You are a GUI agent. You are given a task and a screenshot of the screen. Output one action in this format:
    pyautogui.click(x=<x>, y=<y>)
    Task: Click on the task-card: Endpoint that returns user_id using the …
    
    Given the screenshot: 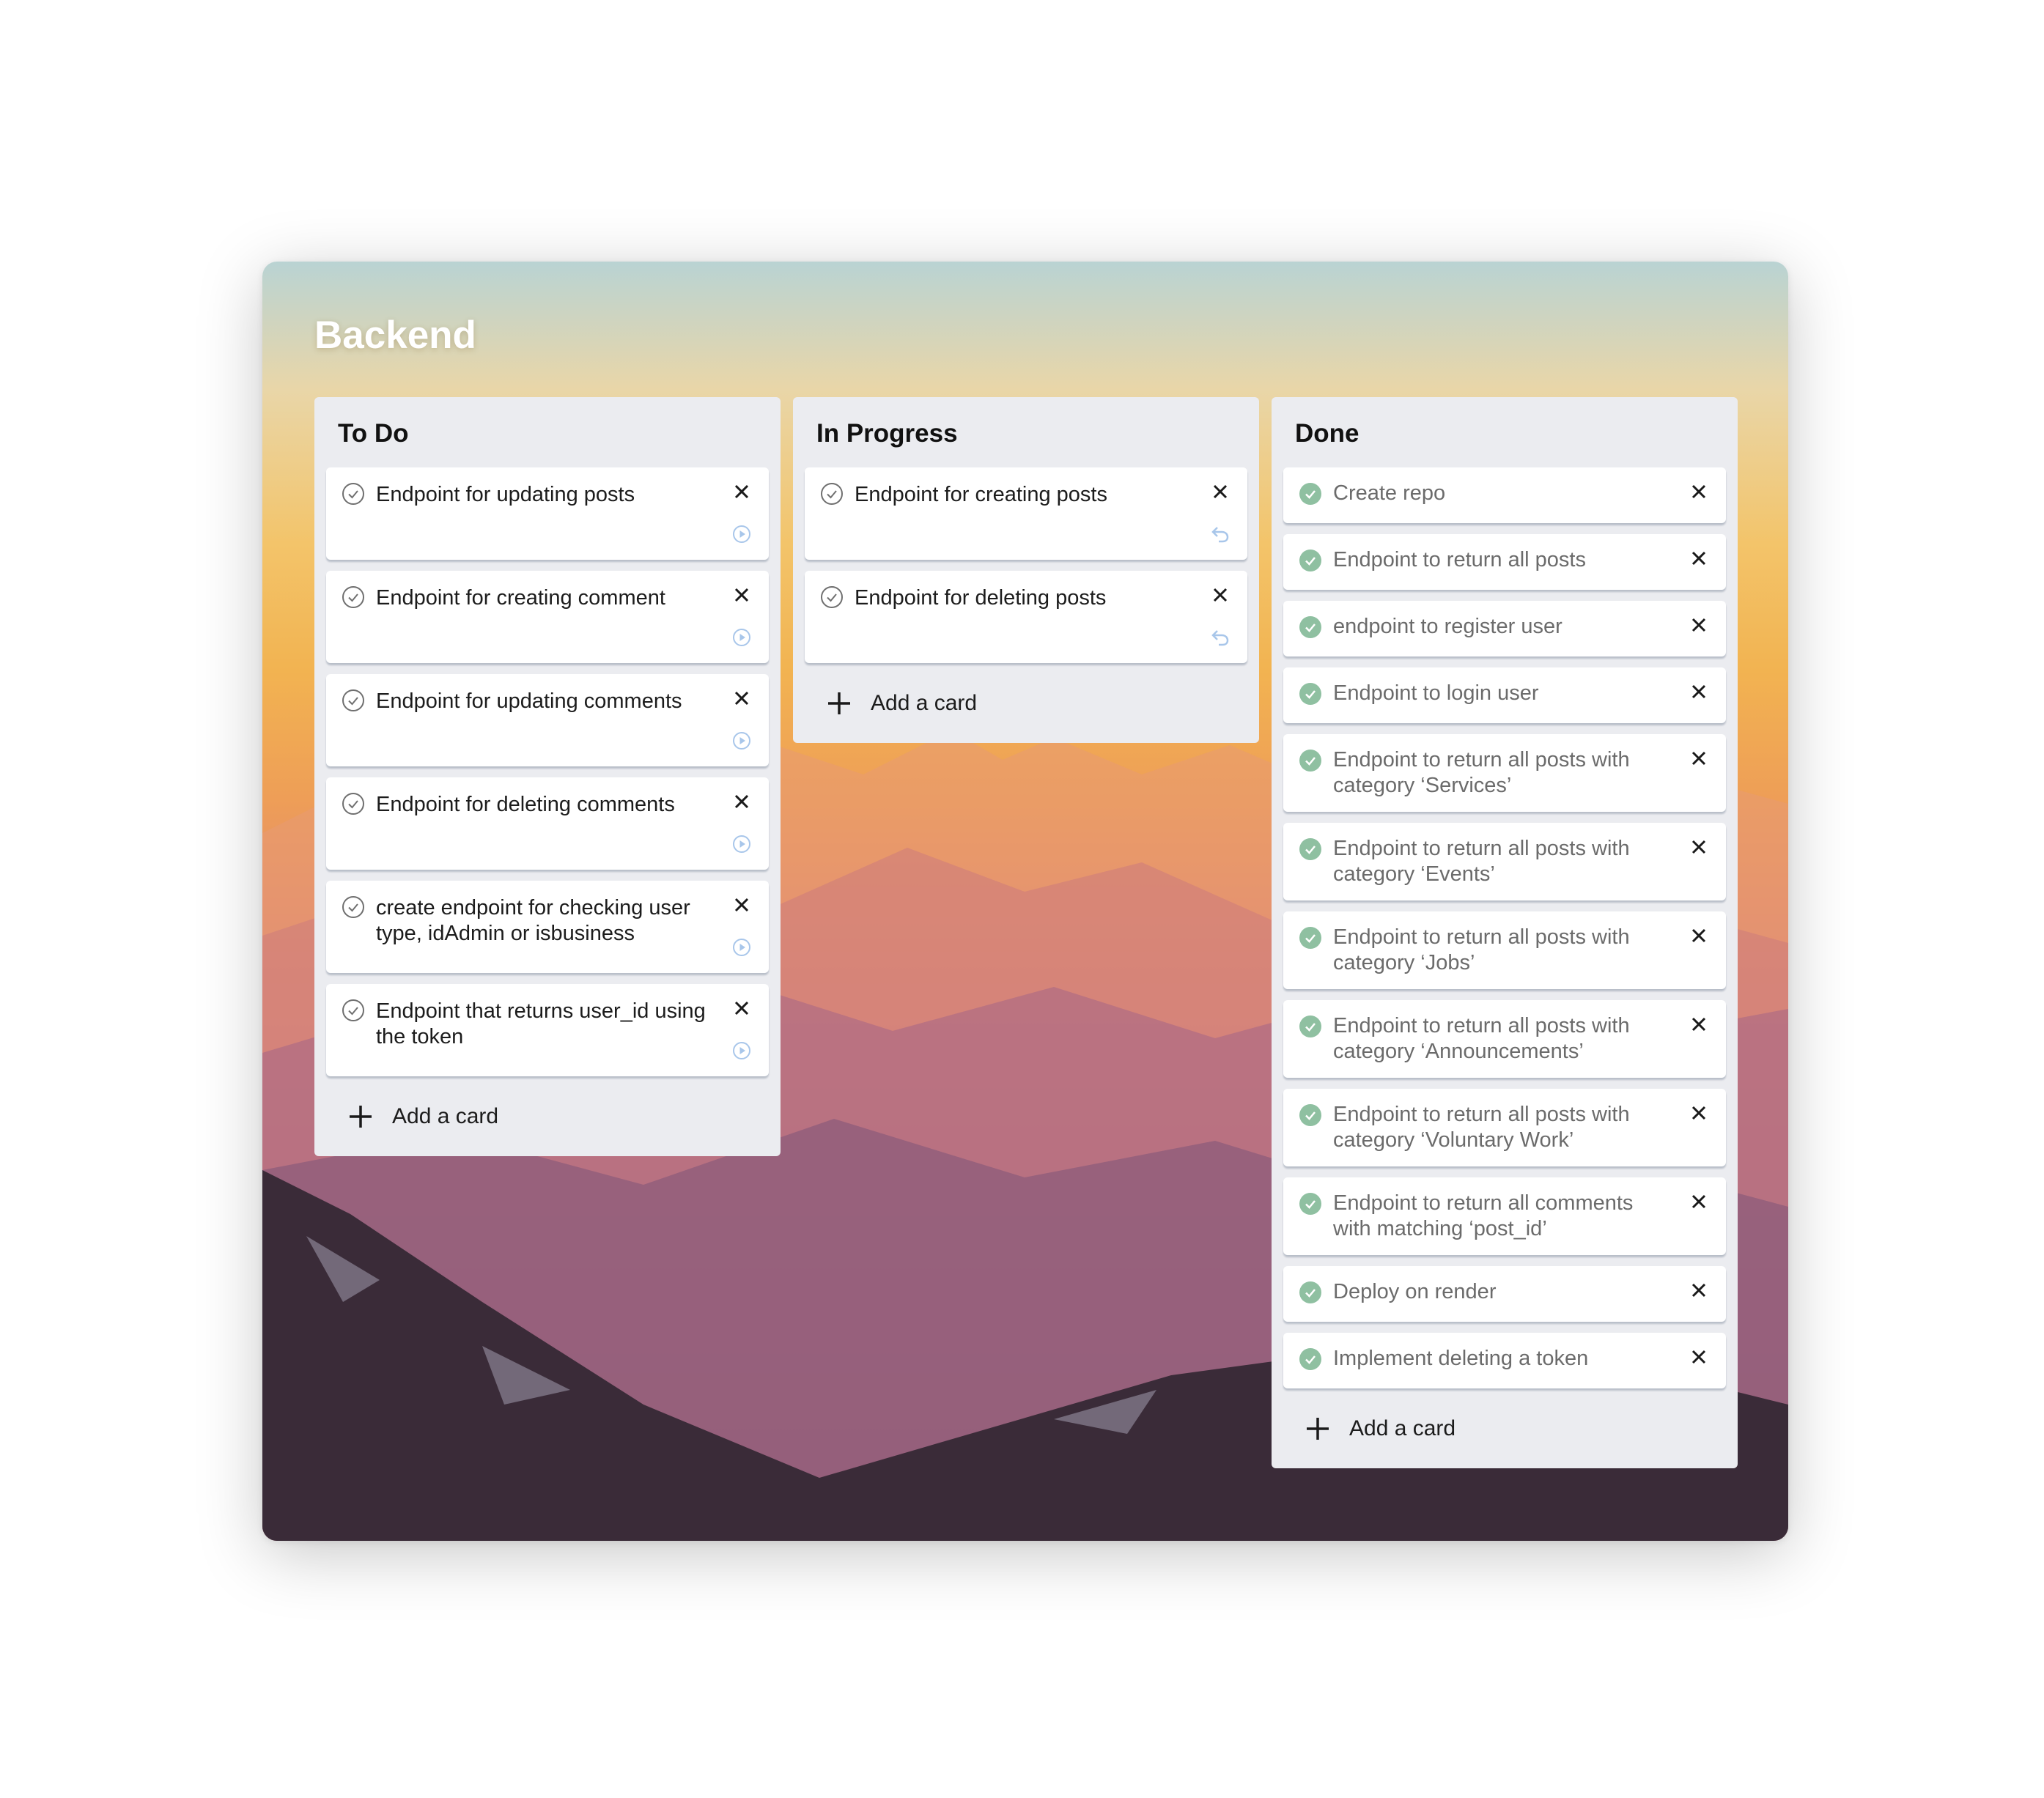 What is the action you would take?
    pyautogui.click(x=547, y=1030)
    